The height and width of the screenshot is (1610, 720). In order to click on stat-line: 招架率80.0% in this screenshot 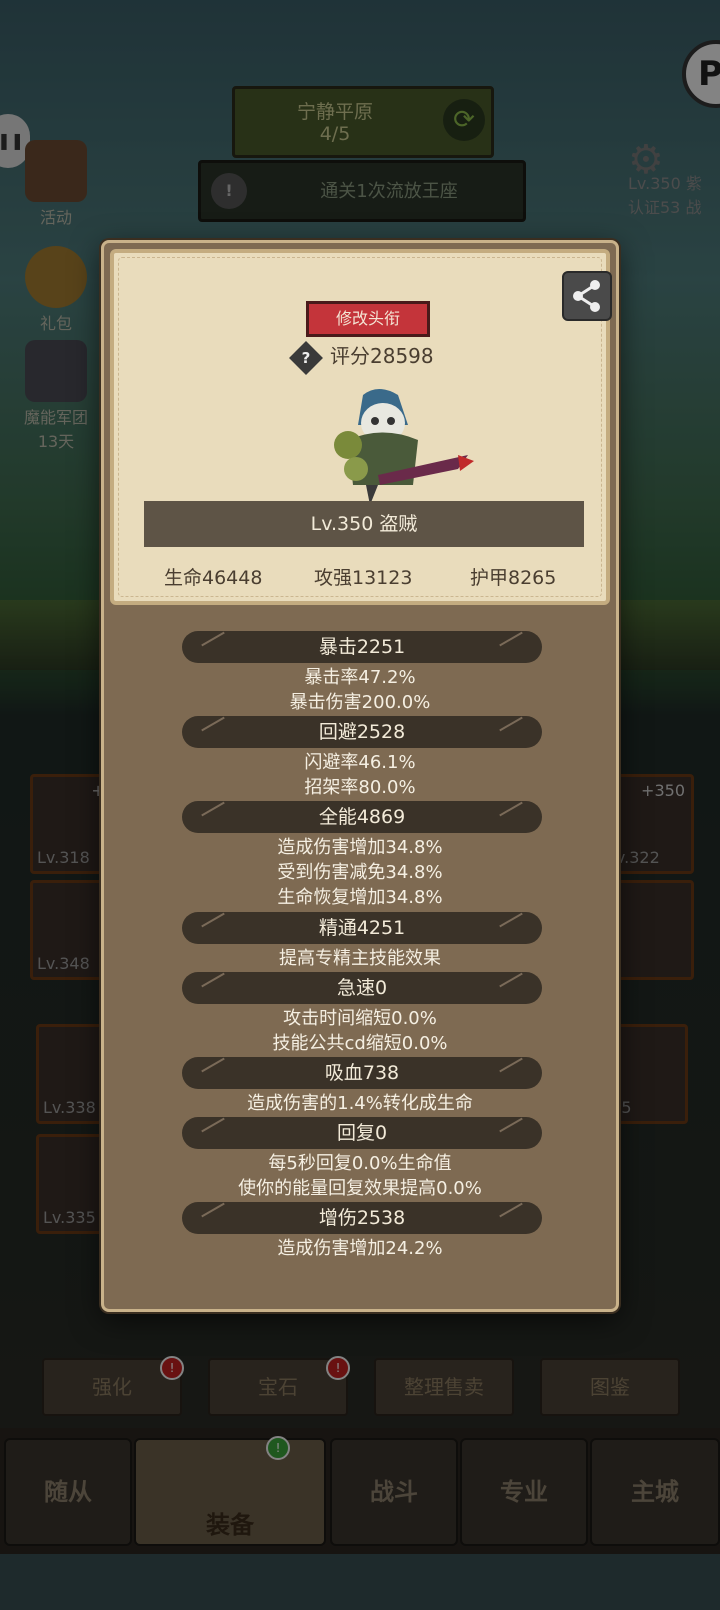, I will do `click(360, 787)`.